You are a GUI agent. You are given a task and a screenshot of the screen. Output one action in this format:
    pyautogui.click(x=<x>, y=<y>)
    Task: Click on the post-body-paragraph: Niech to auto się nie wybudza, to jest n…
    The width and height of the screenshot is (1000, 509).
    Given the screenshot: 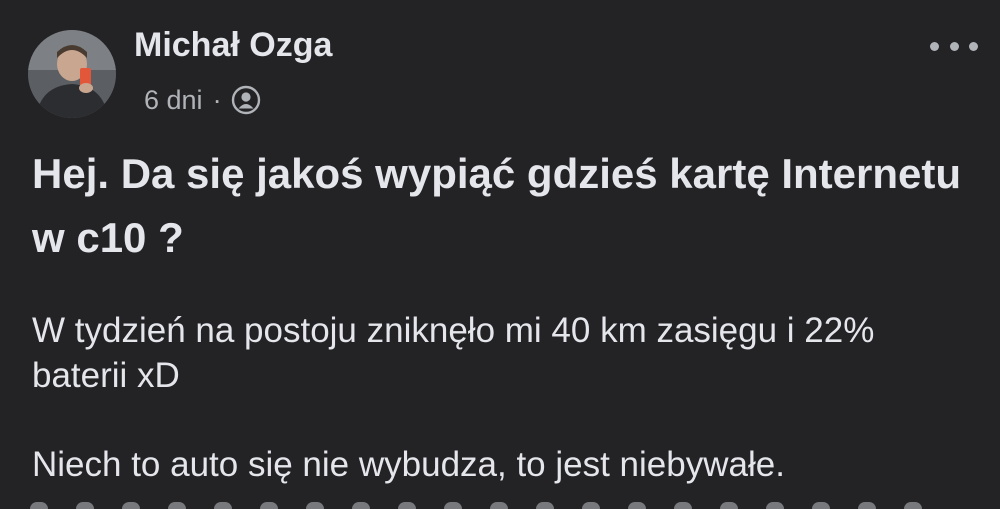 What is the action you would take?
    pyautogui.click(x=408, y=464)
    